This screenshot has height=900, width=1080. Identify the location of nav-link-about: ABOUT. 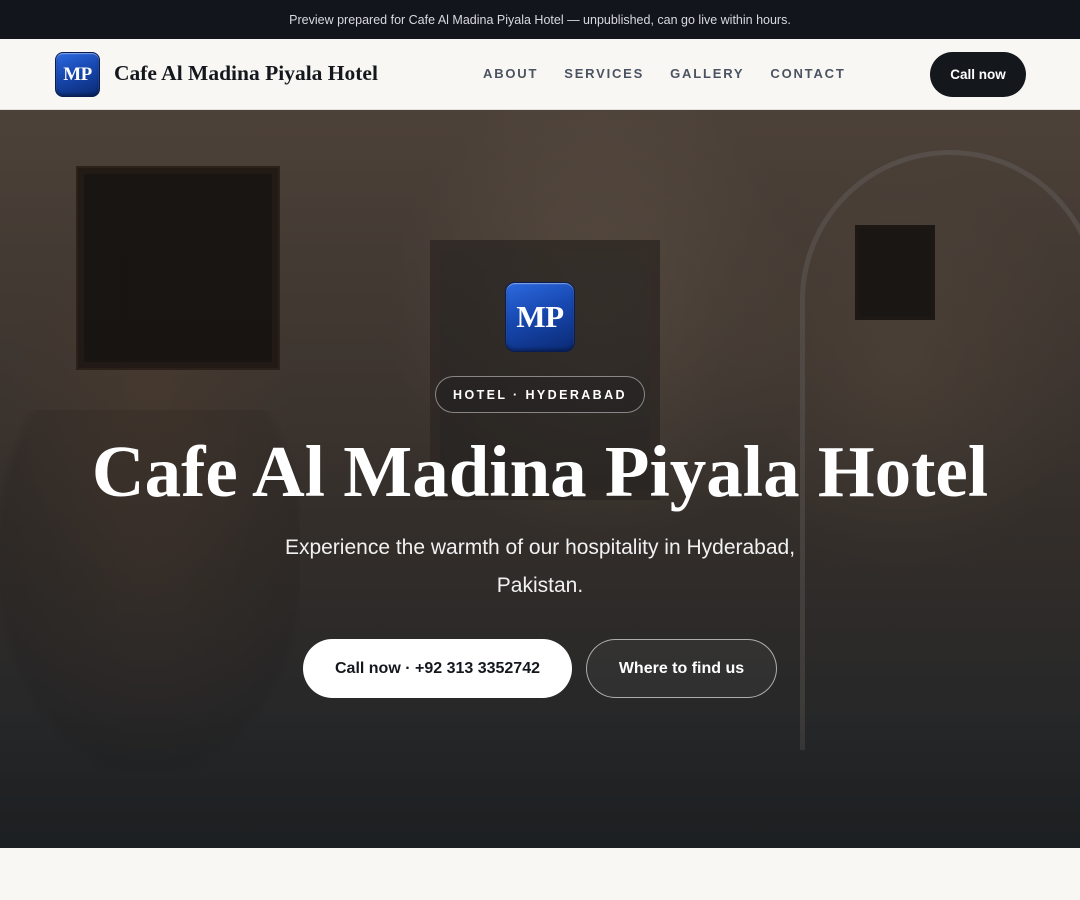
(510, 73).